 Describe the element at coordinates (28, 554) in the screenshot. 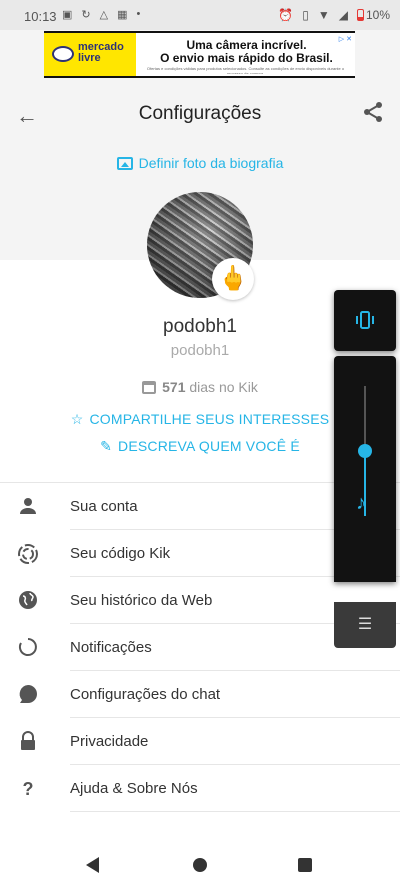

I see `kik-code-icon` at that location.